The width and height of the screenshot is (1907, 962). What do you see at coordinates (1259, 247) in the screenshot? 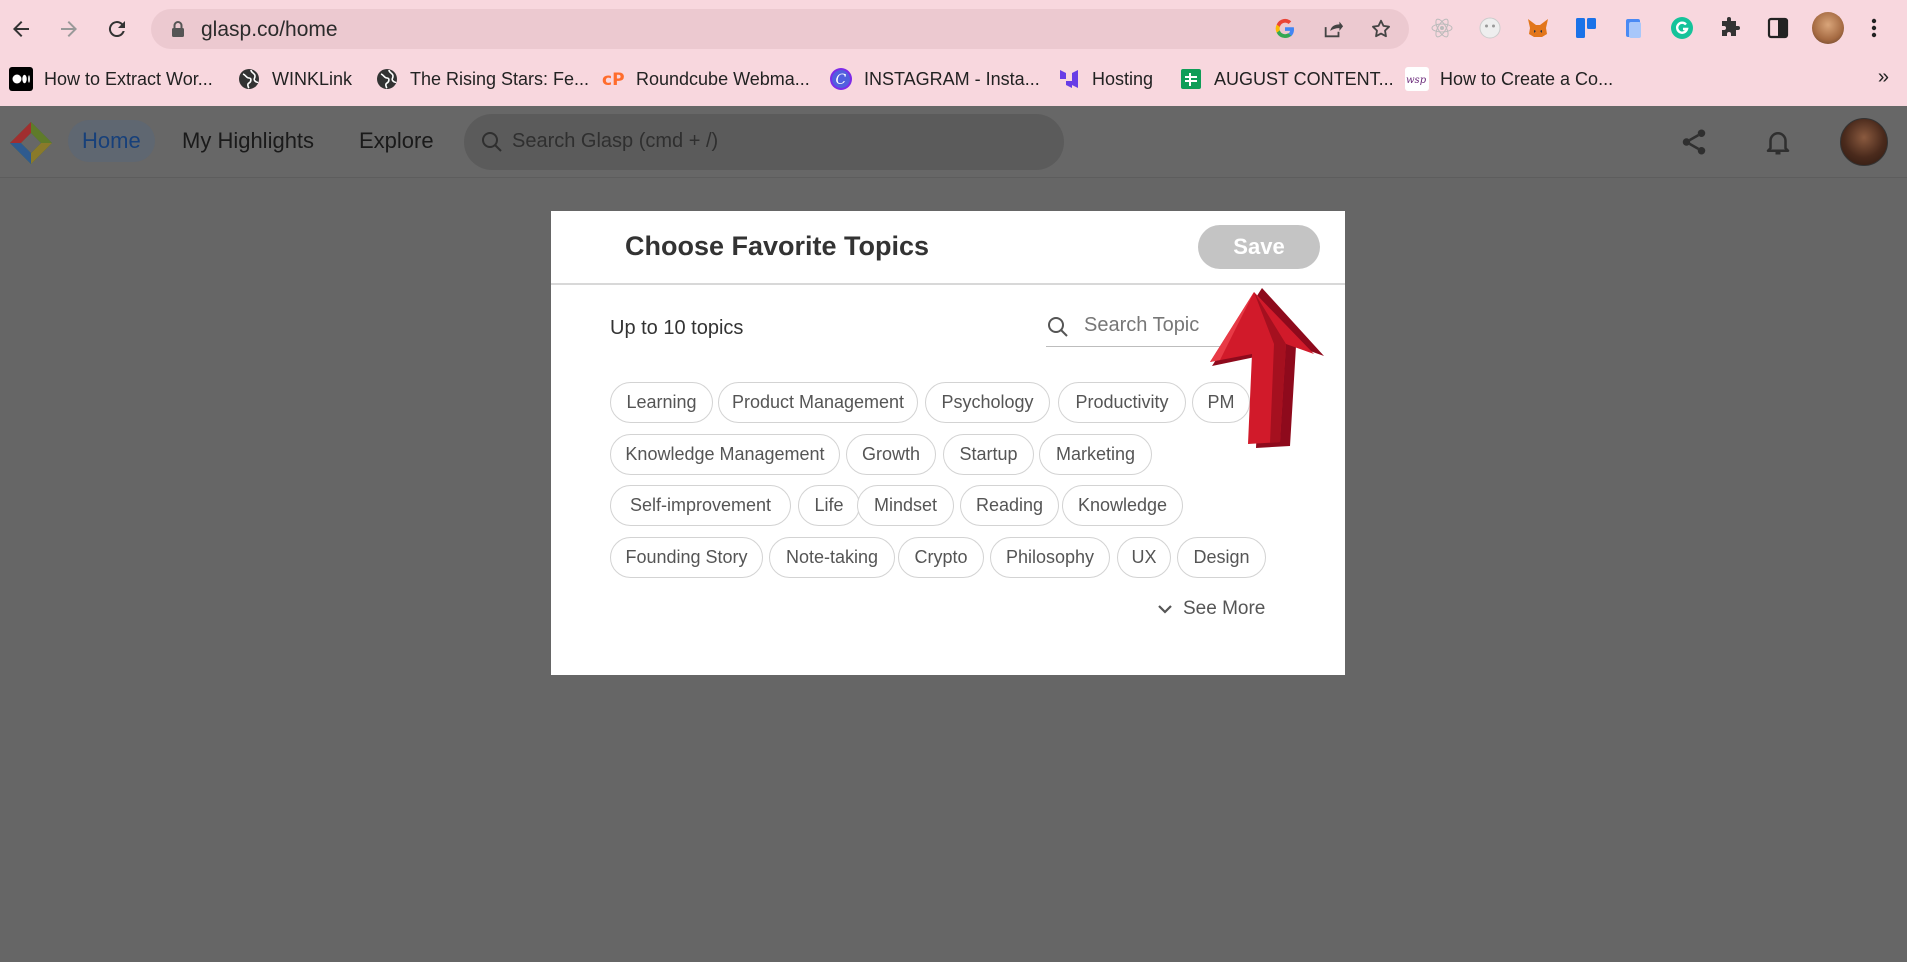
I see `save-button: Save` at bounding box center [1259, 247].